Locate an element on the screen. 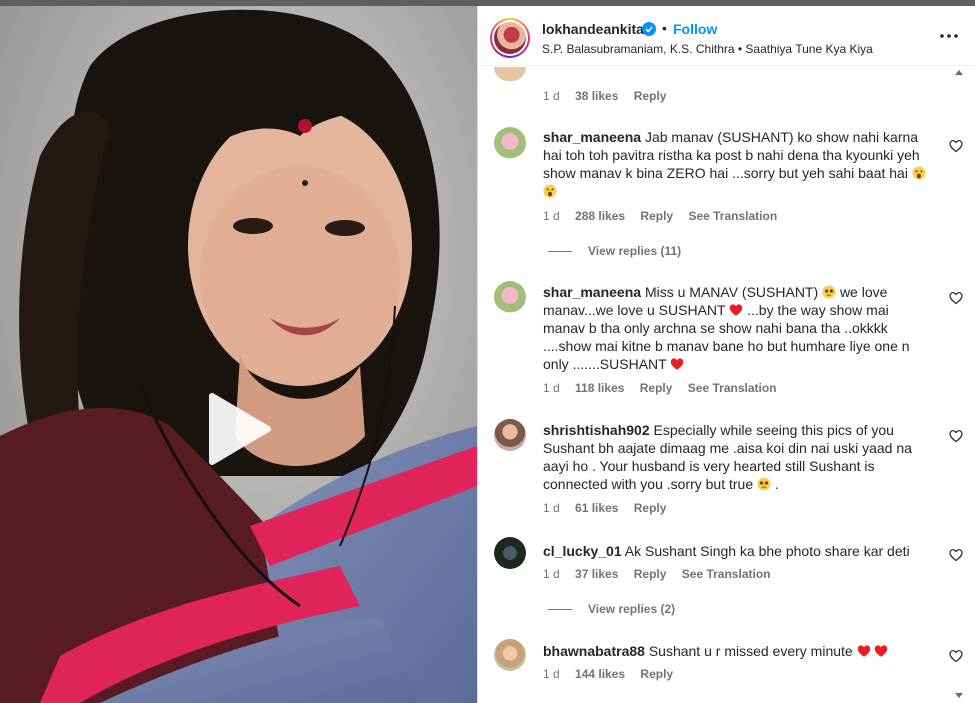  comment-meta: 1 d 118 likes Reply See Translation is located at coordinates (666, 388).